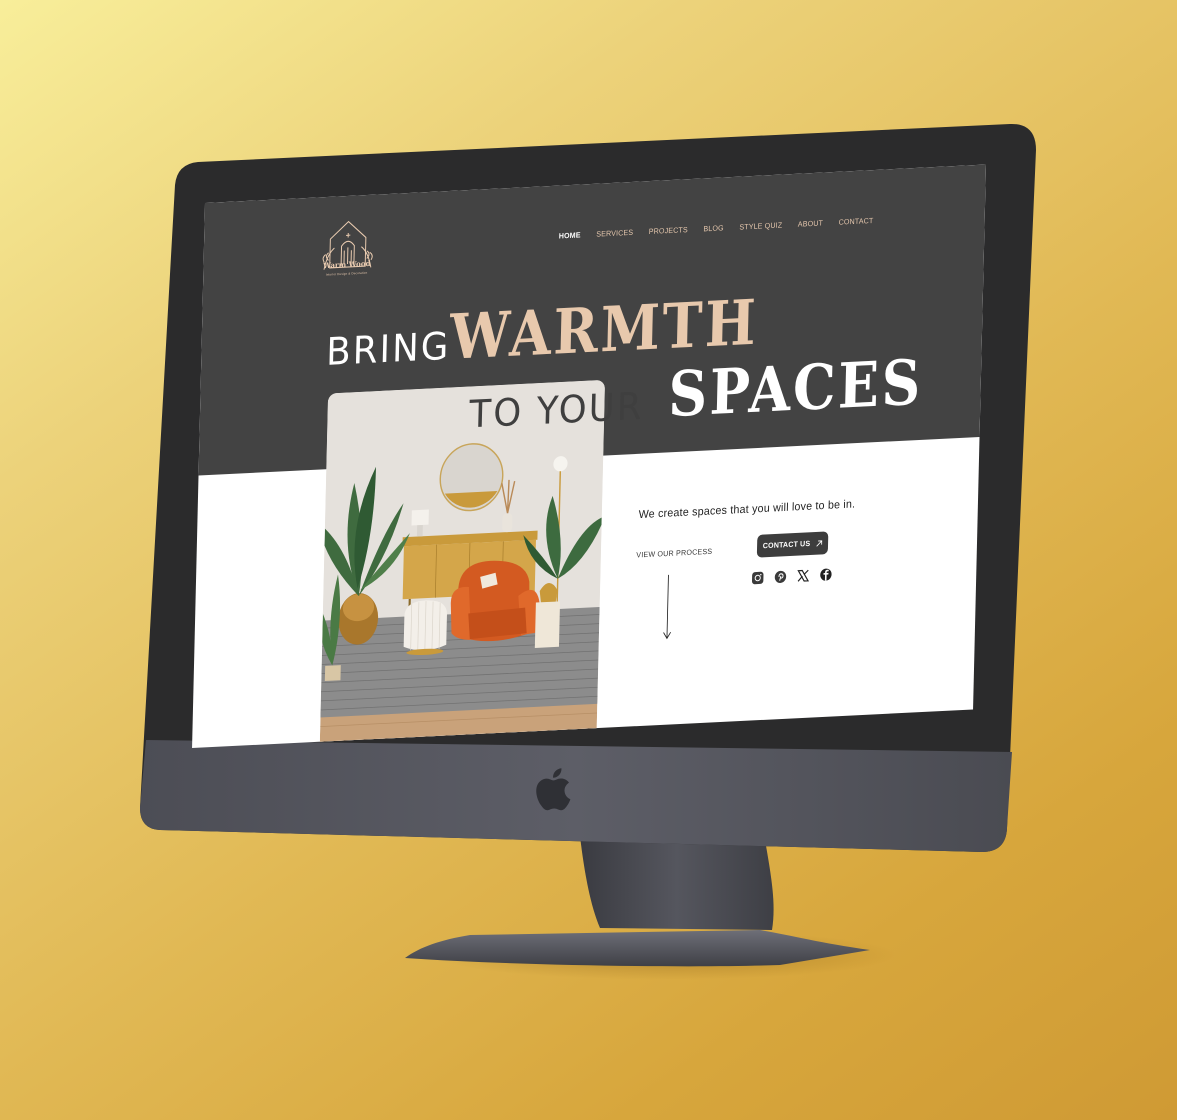 This screenshot has width=1177, height=1120. I want to click on stand-neck, so click(677, 883).